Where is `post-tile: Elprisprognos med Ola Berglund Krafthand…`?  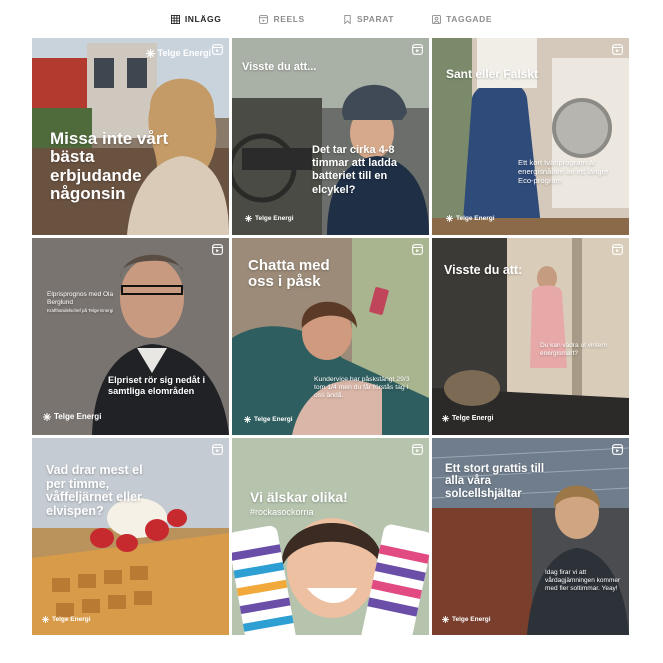 post-tile: Elprisprognos med Ola Berglund Krafthand… is located at coordinates (130, 336).